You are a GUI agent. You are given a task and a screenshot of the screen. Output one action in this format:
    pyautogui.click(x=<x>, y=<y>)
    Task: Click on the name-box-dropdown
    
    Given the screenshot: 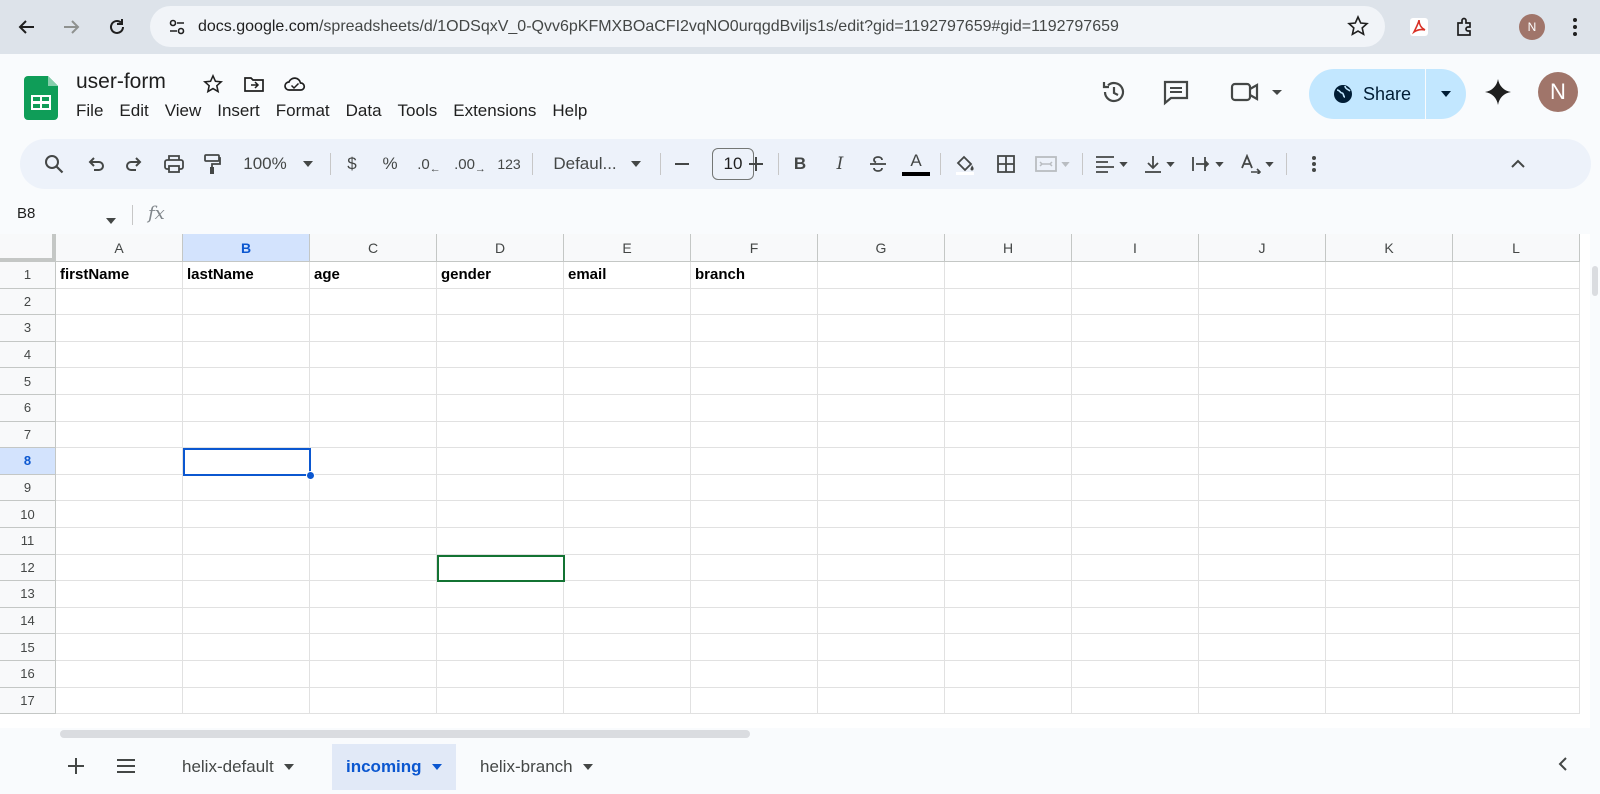 What is the action you would take?
    pyautogui.click(x=111, y=220)
    